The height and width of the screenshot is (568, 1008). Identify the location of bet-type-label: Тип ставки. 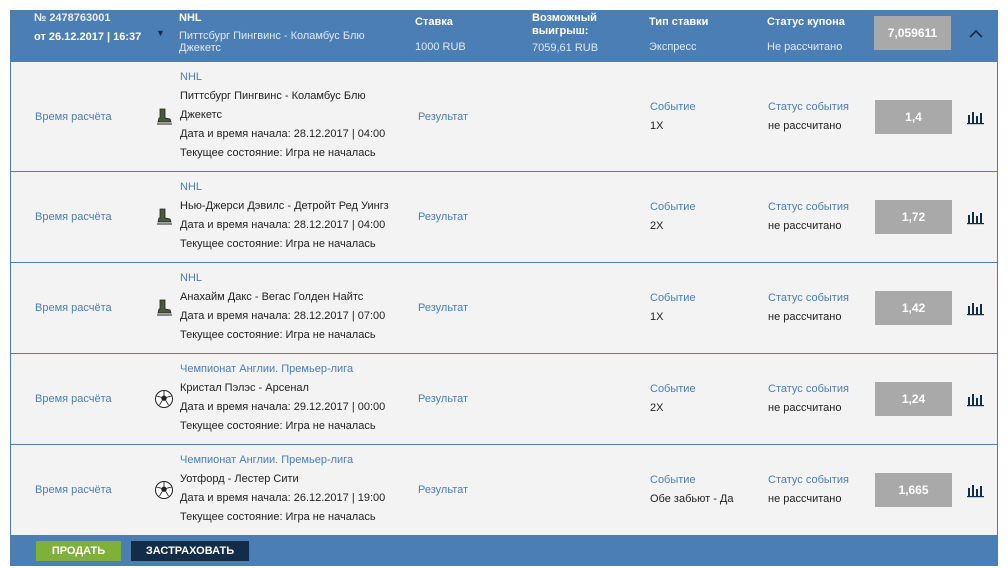
(679, 22).